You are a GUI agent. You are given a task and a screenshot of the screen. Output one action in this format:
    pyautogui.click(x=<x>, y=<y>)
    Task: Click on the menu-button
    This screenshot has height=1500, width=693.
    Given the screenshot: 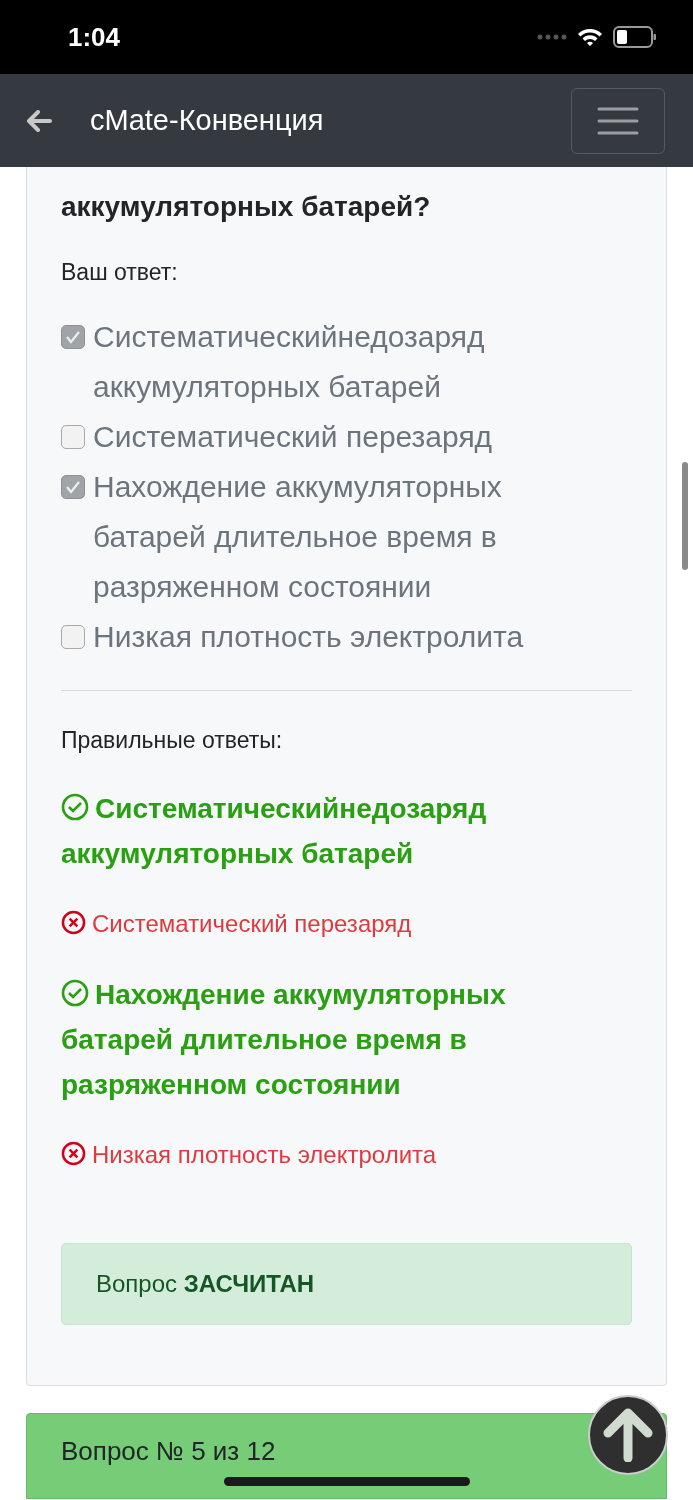 What is the action you would take?
    pyautogui.click(x=618, y=120)
    